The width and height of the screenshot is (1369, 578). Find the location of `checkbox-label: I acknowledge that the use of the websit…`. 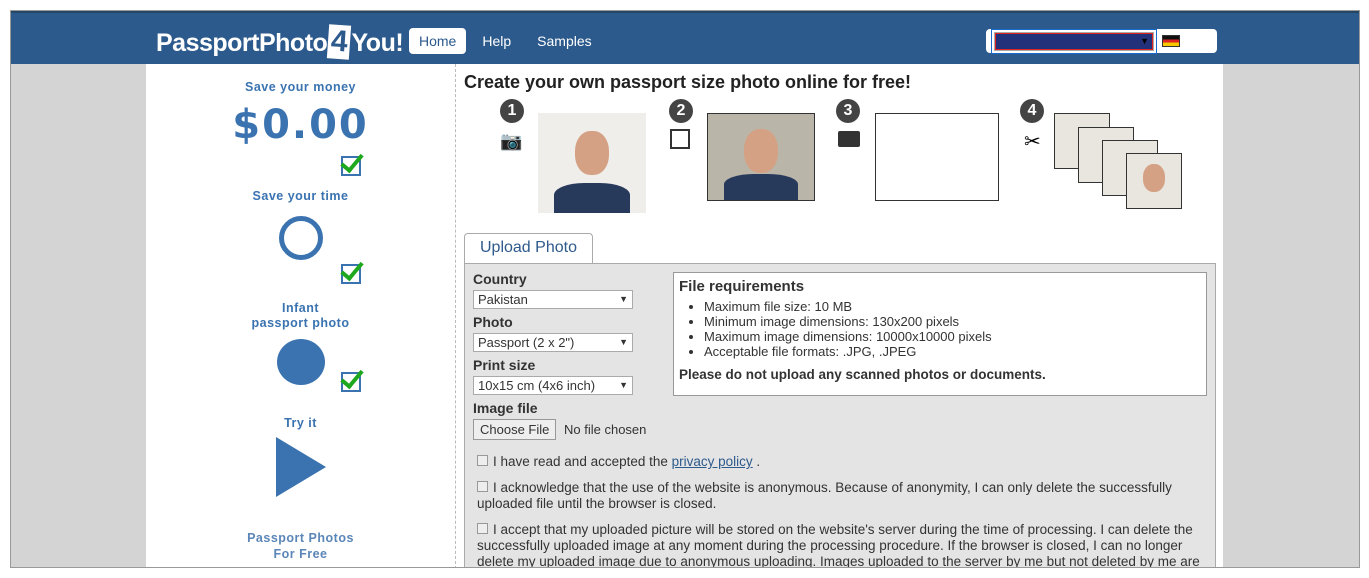

checkbox-label: I acknowledge that the use of the websit… is located at coordinates (824, 495).